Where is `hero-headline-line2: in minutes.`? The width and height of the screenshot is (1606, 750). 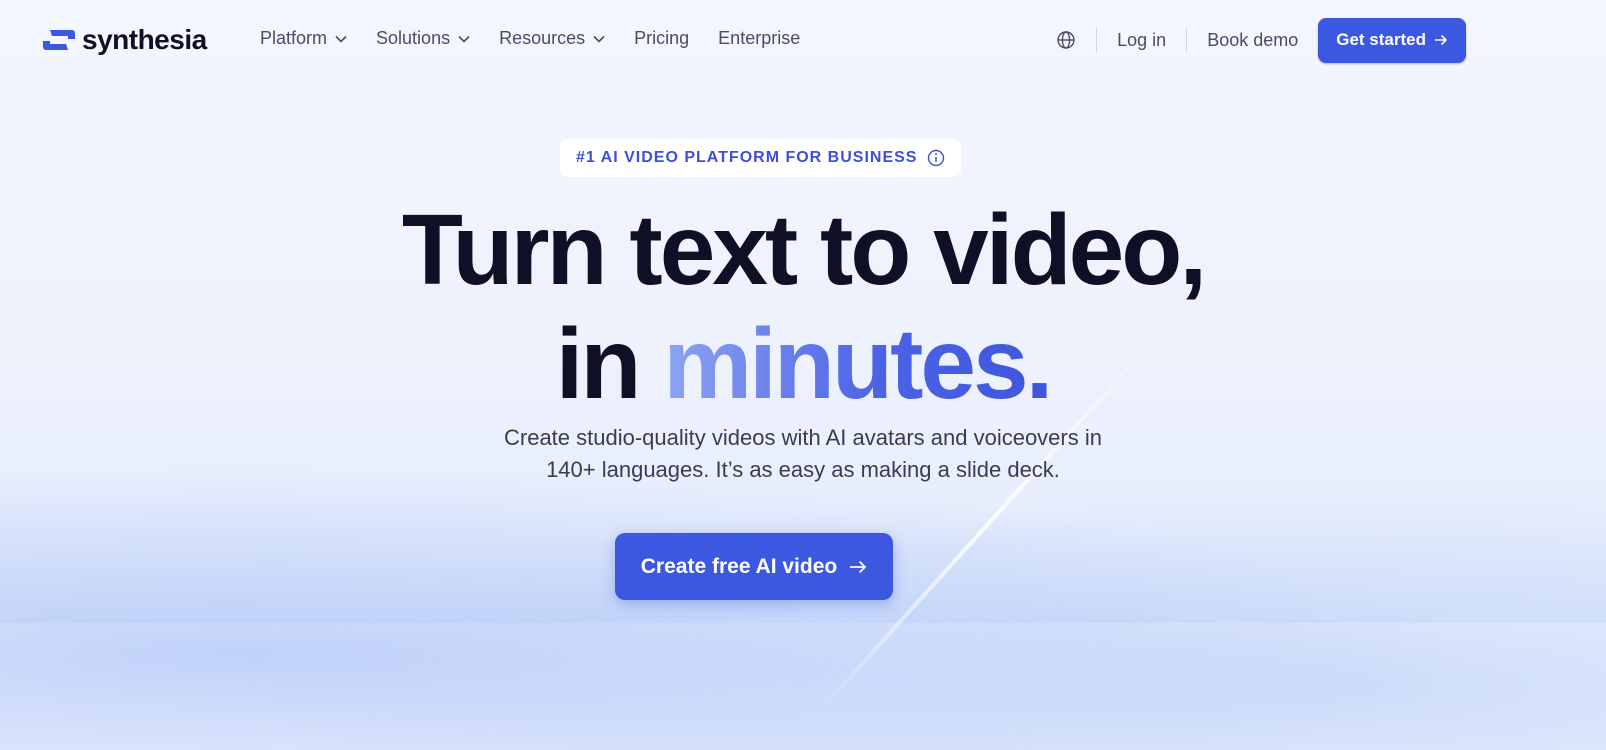
hero-headline-line2: in minutes. is located at coordinates (803, 364).